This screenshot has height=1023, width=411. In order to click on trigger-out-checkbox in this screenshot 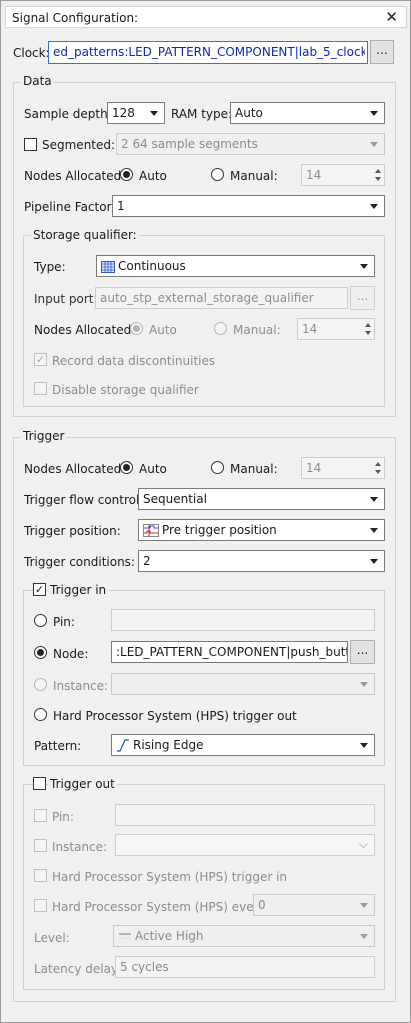, I will do `click(39, 783)`.